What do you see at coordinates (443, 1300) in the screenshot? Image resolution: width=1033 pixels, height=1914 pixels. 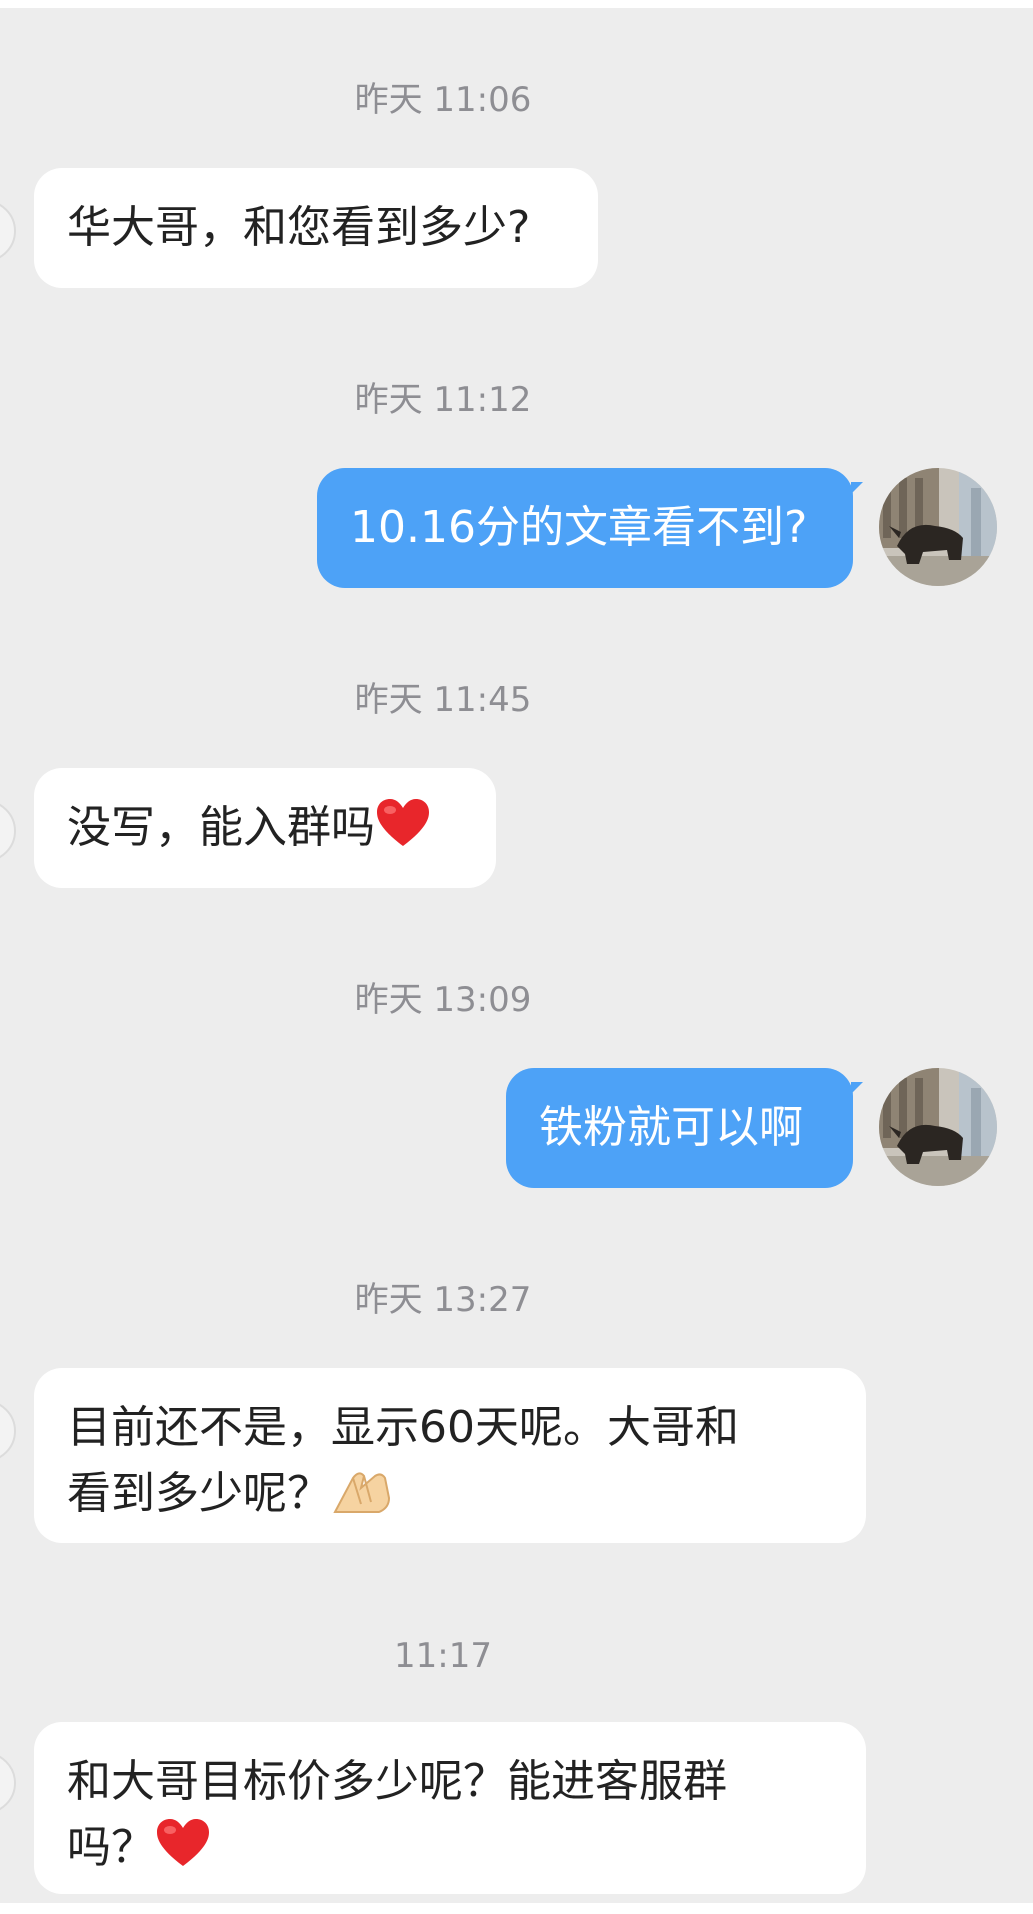 I see `timestamp: 昨天 13:27` at bounding box center [443, 1300].